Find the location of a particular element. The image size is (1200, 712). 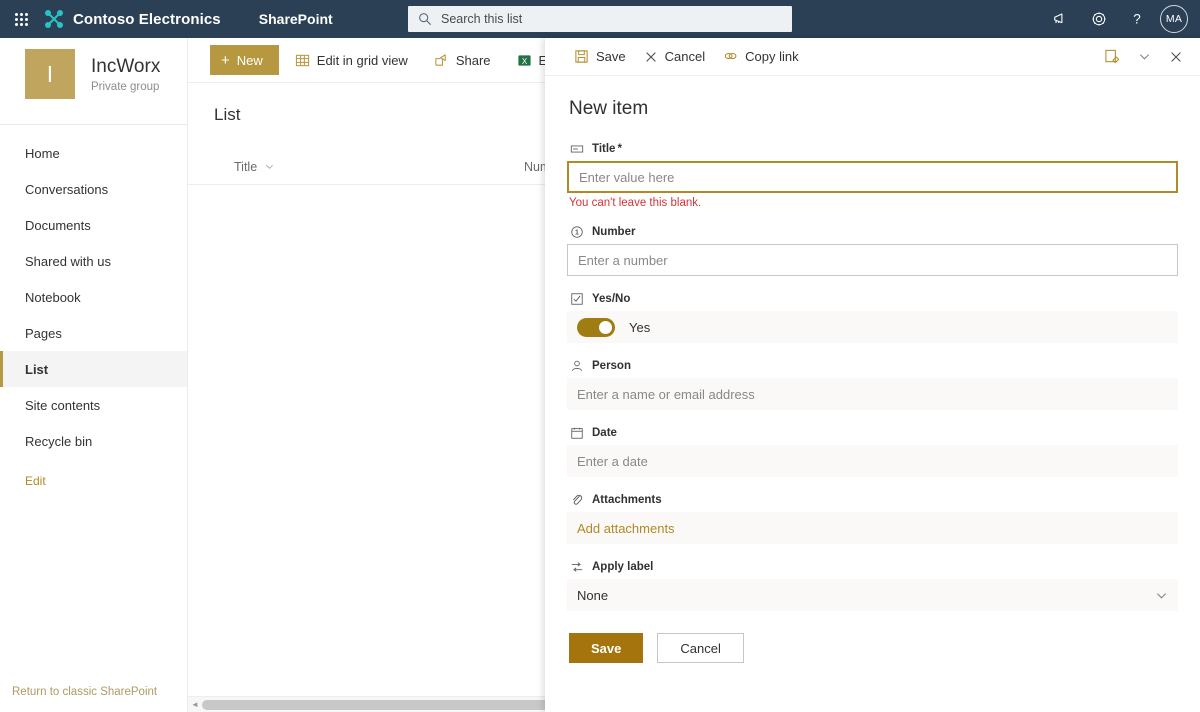

panel-header-actions is located at coordinates (1144, 57).